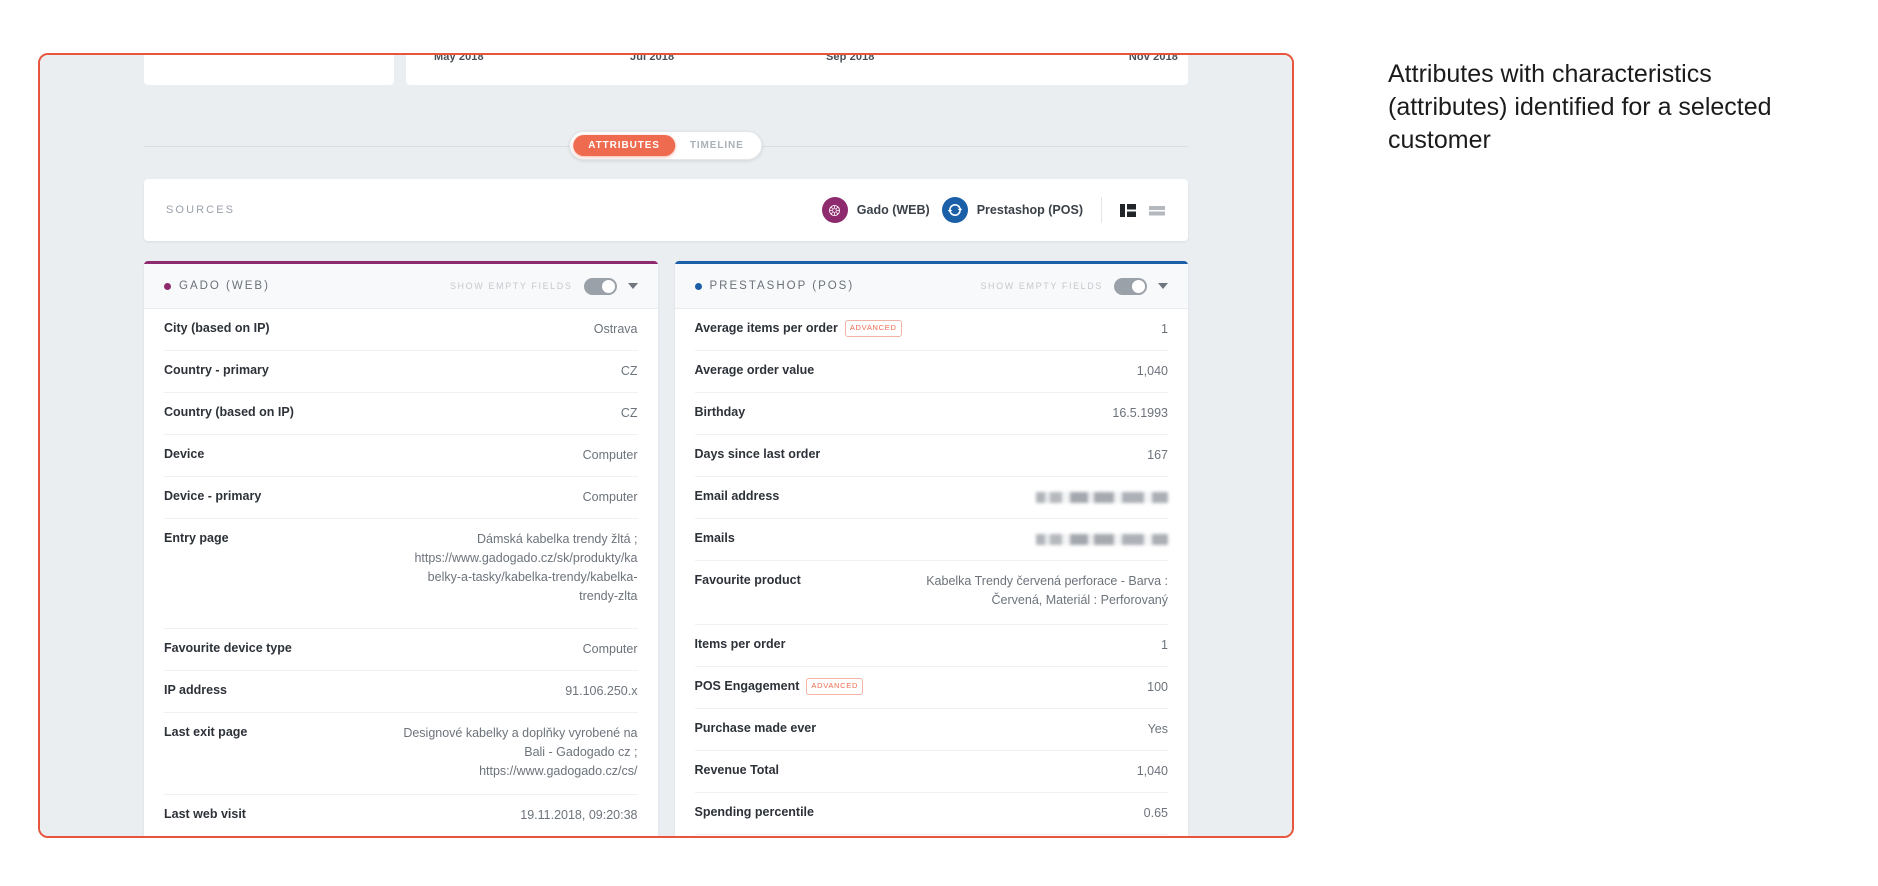 This screenshot has width=1878, height=886. What do you see at coordinates (754, 812) in the screenshot?
I see `attribute-key: Spending percentile` at bounding box center [754, 812].